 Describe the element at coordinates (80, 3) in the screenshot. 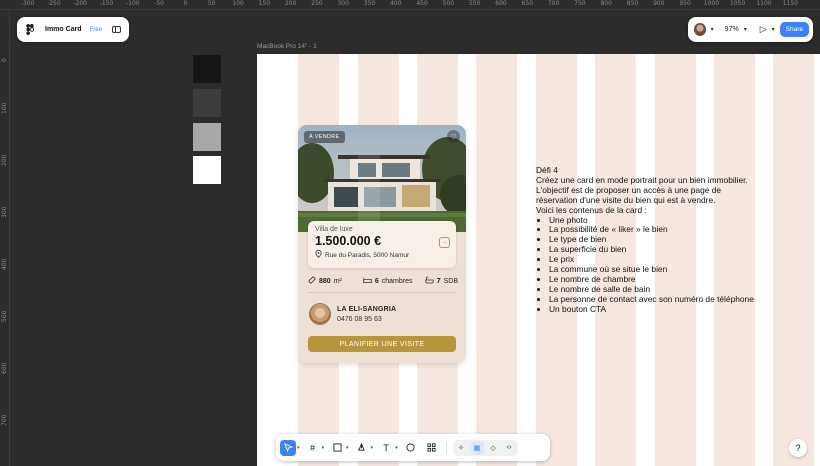

I see `ruler-tick-label: -200` at that location.